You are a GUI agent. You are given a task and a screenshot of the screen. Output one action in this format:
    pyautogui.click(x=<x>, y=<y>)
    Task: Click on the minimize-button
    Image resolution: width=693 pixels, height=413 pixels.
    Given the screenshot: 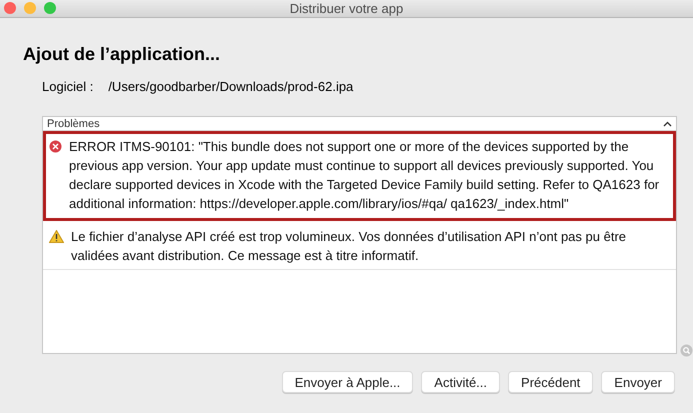 What is the action you would take?
    pyautogui.click(x=30, y=8)
    